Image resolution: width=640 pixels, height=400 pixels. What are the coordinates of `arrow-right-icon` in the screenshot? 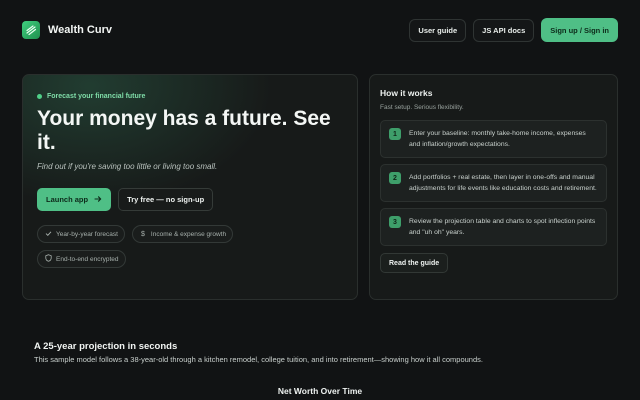 It's located at (98, 200).